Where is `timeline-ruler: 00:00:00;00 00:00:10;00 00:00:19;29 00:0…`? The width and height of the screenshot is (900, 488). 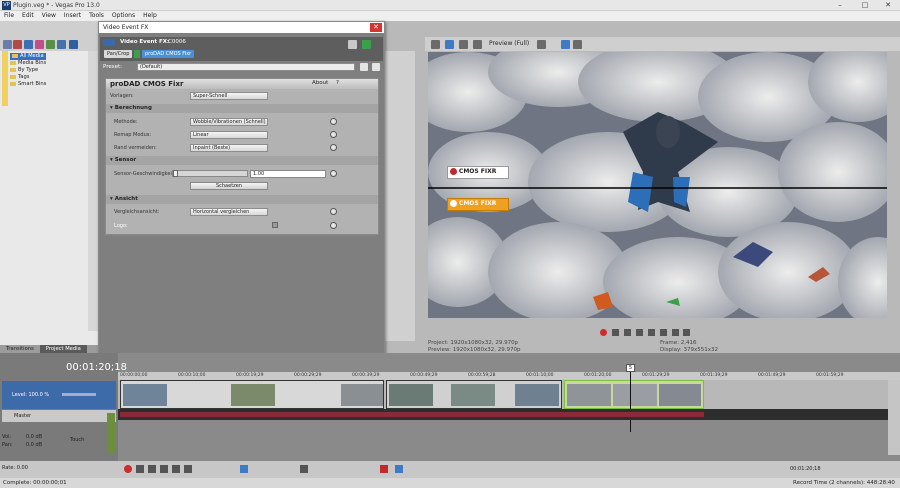 timeline-ruler: 00:00:00;00 00:00:10;00 00:00:19;29 00:0… is located at coordinates (509, 376).